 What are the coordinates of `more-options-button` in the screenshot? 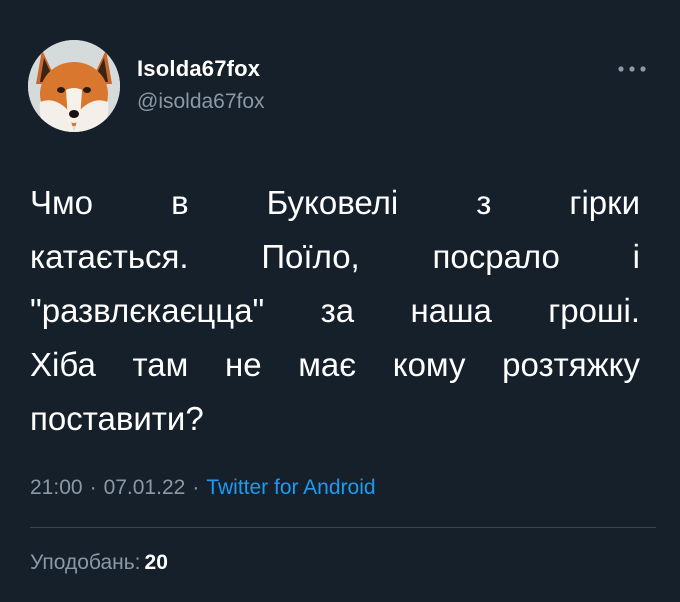 It's located at (632, 69).